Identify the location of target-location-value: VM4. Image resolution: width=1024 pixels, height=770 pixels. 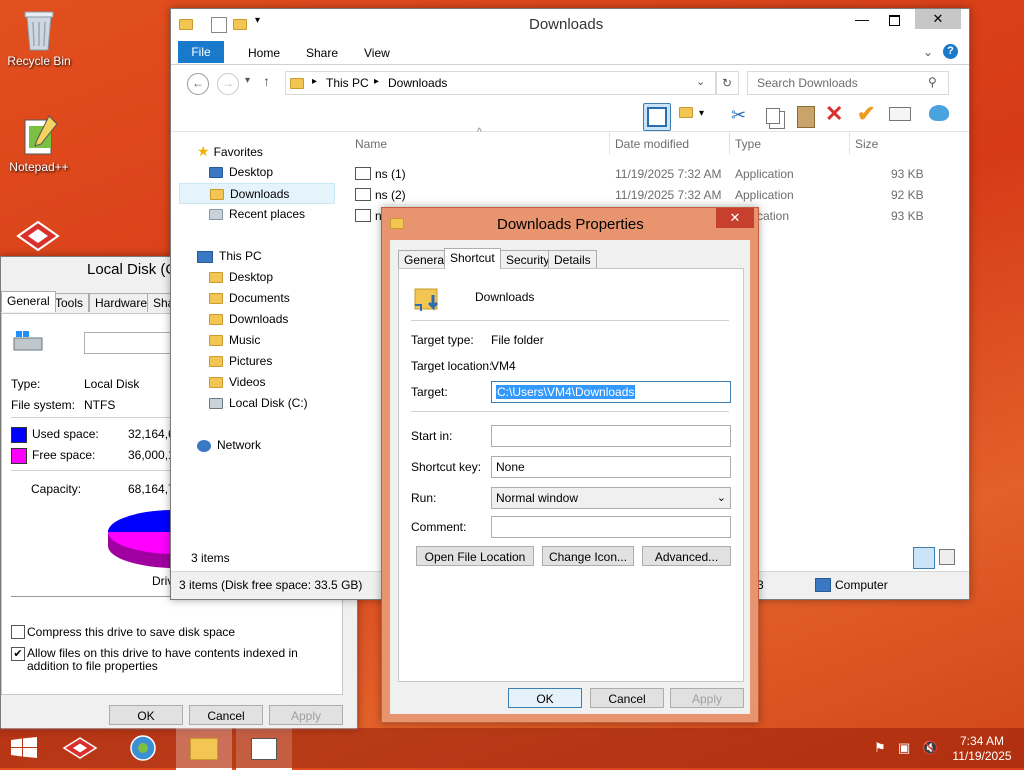
(503, 366).